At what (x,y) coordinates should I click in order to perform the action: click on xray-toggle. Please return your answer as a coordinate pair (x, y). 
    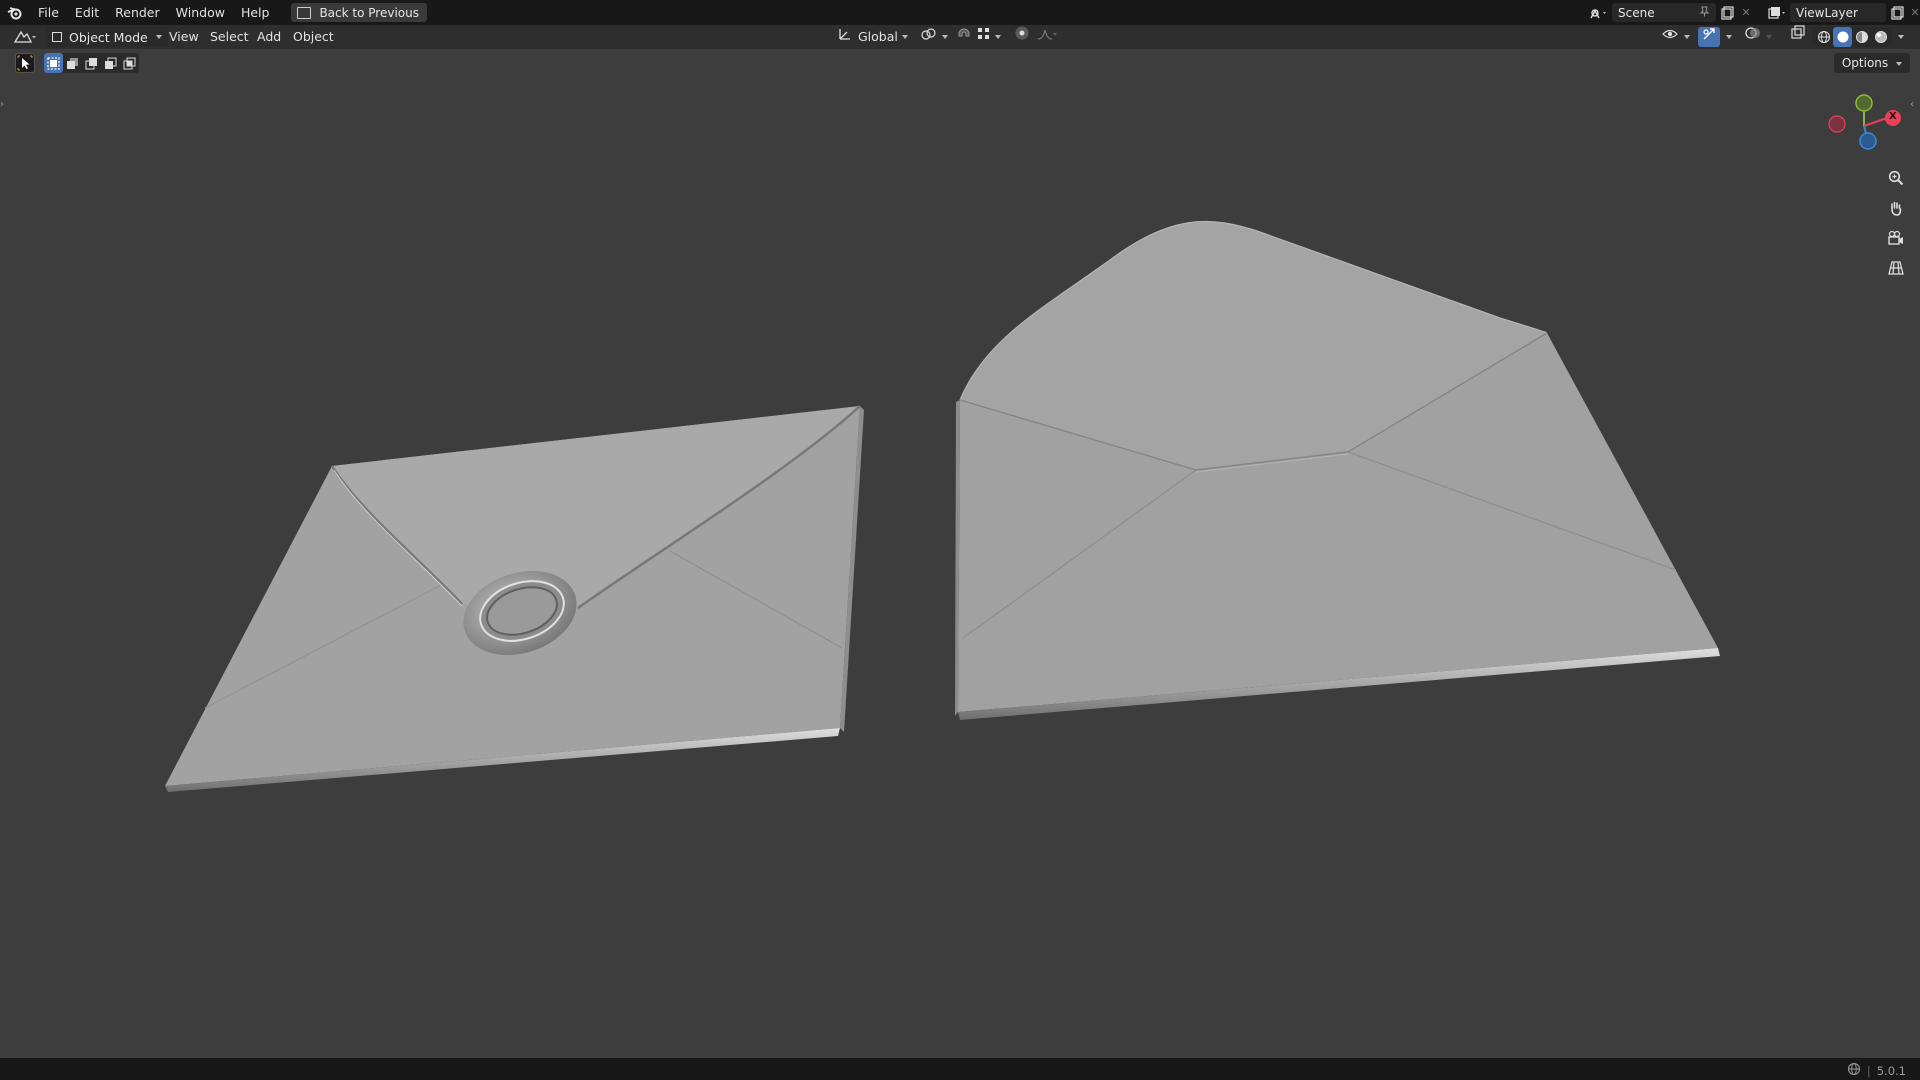
    Looking at the image, I should click on (1798, 37).